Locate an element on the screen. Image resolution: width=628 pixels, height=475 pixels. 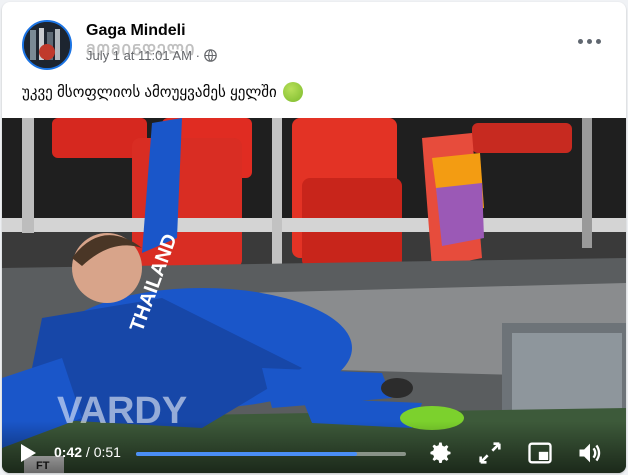
gear-icon is located at coordinates (440, 453).